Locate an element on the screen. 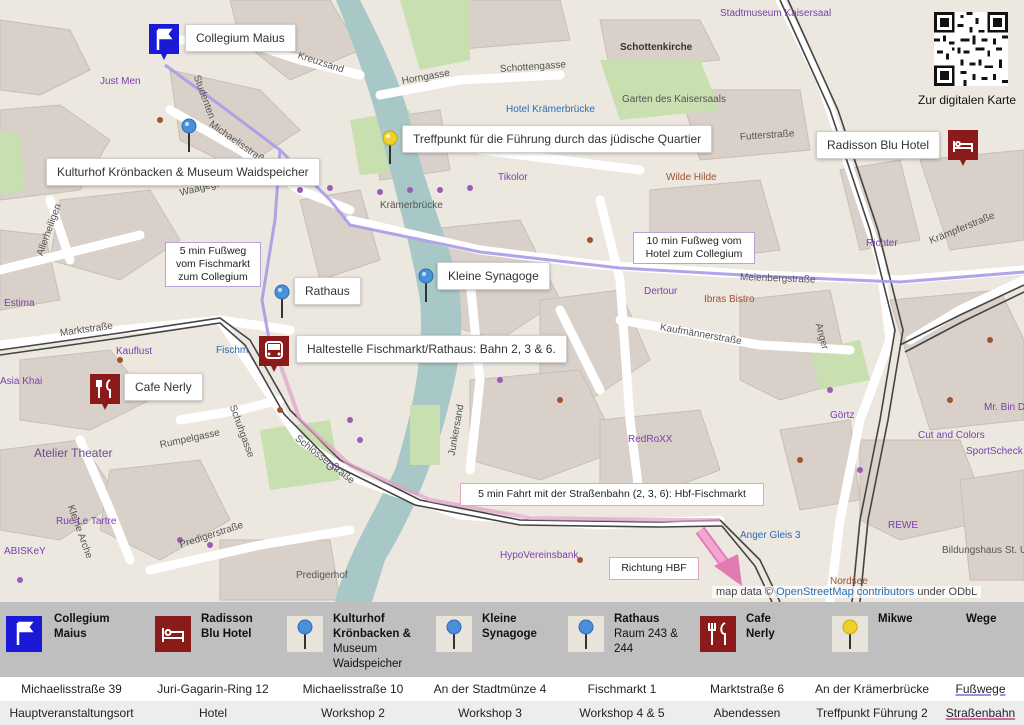 The height and width of the screenshot is (725, 1024). hbf-arrow is located at coordinates (718, 556).